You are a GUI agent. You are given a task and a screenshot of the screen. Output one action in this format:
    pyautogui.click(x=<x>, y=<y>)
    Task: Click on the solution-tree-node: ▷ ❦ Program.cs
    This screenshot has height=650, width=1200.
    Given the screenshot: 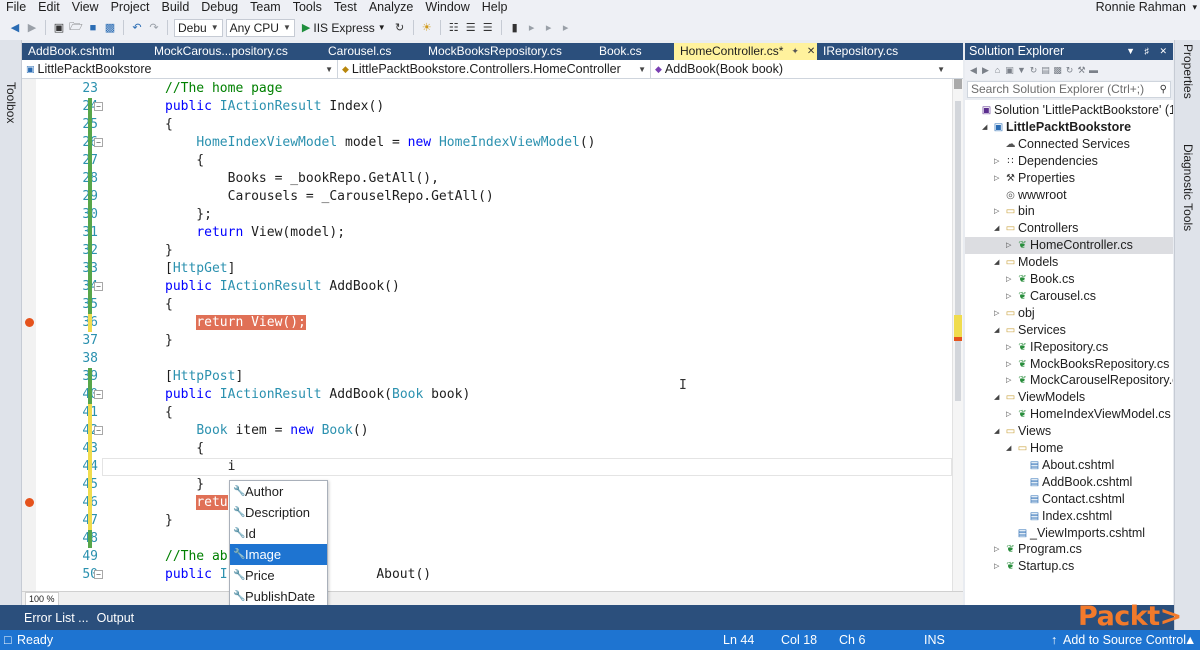 What is the action you would take?
    pyautogui.click(x=1069, y=549)
    